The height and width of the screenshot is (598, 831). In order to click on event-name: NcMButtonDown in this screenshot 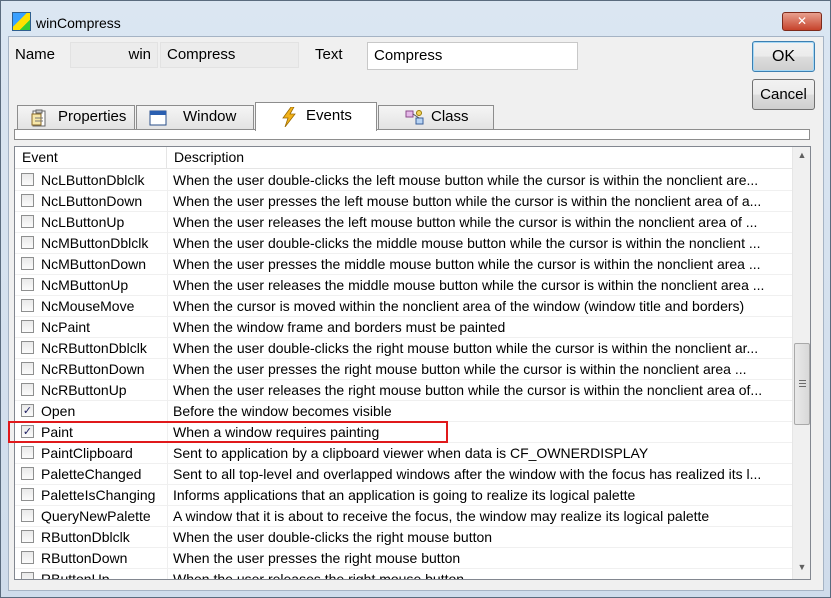, I will do `click(94, 264)`.